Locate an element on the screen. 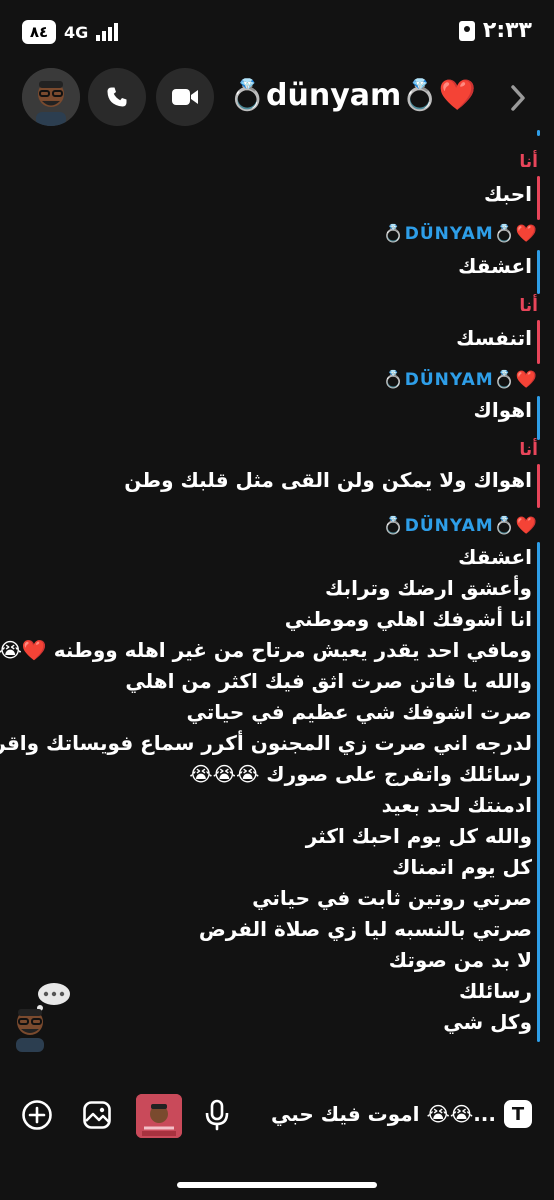 The image size is (554, 1200). avatar is located at coordinates (51, 97).